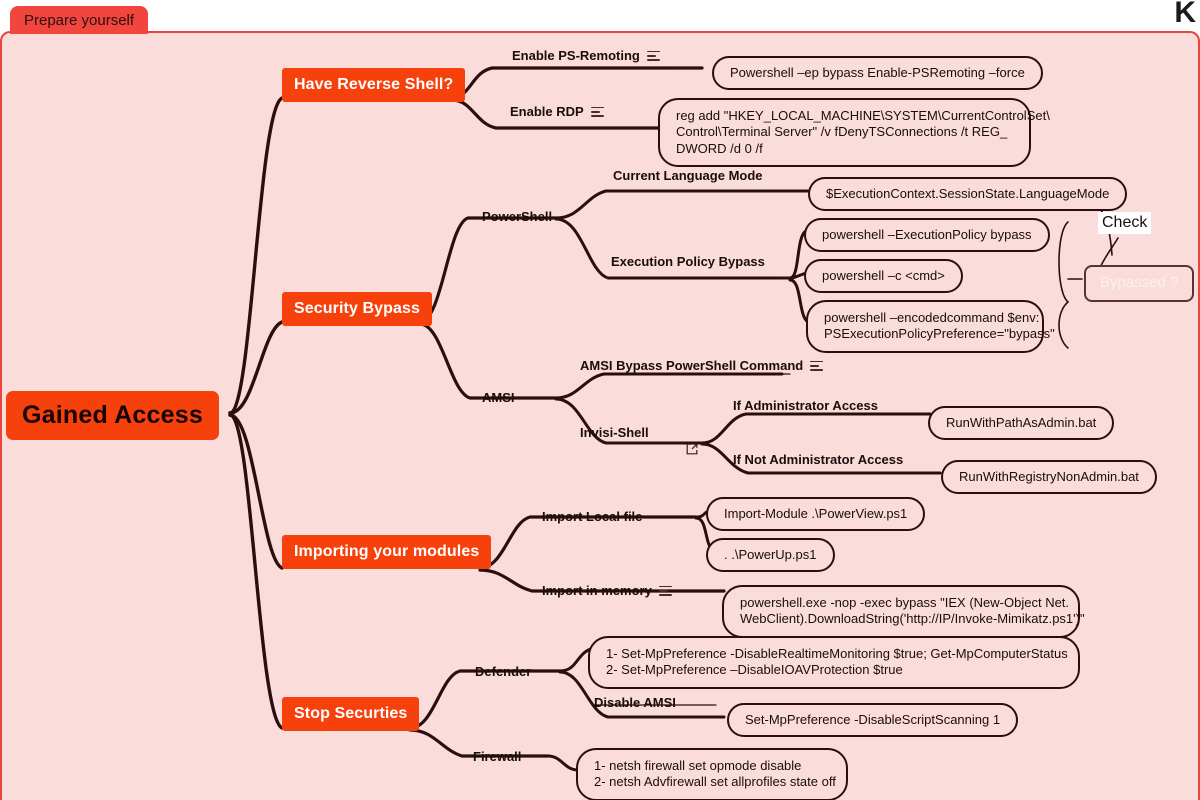 The width and height of the screenshot is (1200, 800). I want to click on node-execution-policy-bypass: Execution Policy Bypass, so click(688, 263).